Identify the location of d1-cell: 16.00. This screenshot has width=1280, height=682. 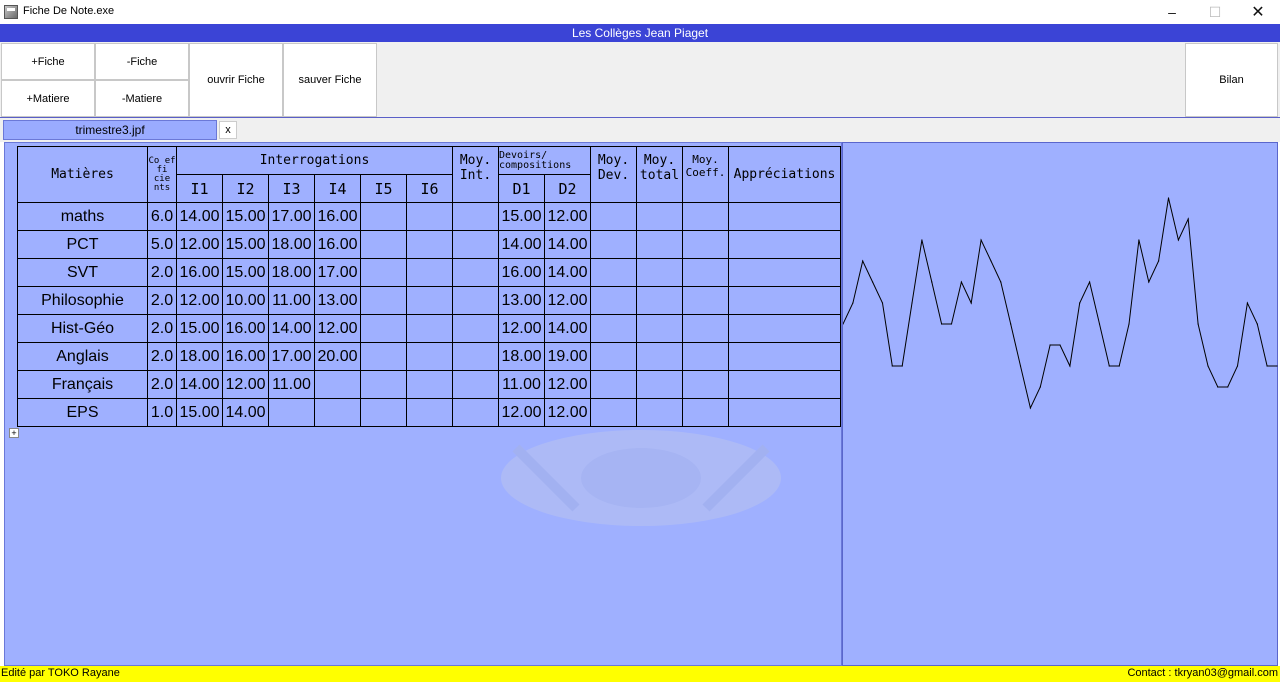
(521, 272).